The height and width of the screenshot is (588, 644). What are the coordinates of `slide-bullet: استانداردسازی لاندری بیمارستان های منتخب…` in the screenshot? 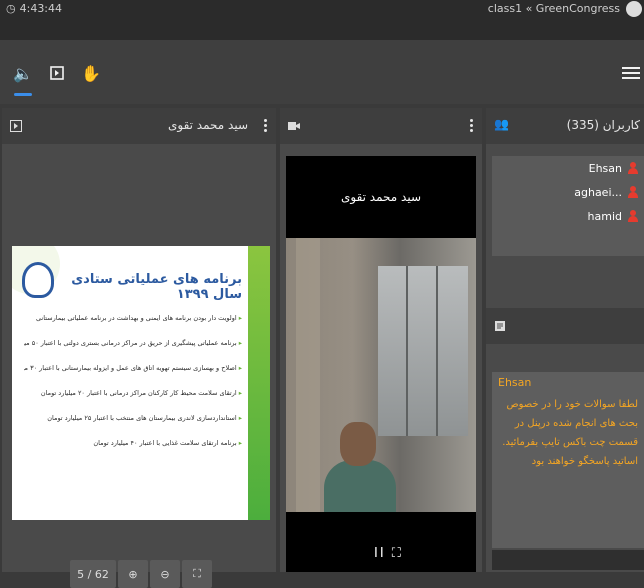 It's located at (133, 418).